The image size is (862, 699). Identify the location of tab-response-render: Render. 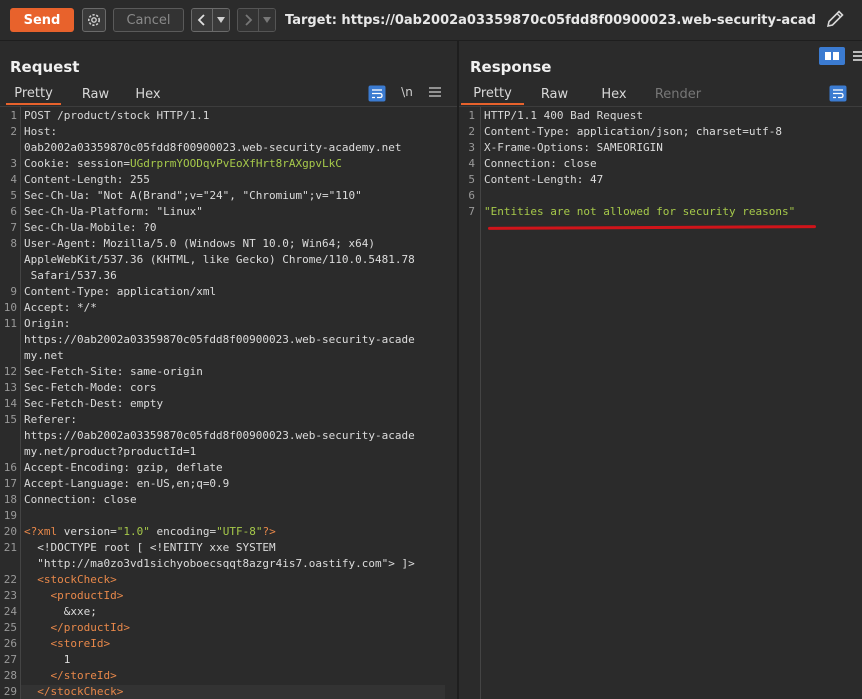
(678, 94).